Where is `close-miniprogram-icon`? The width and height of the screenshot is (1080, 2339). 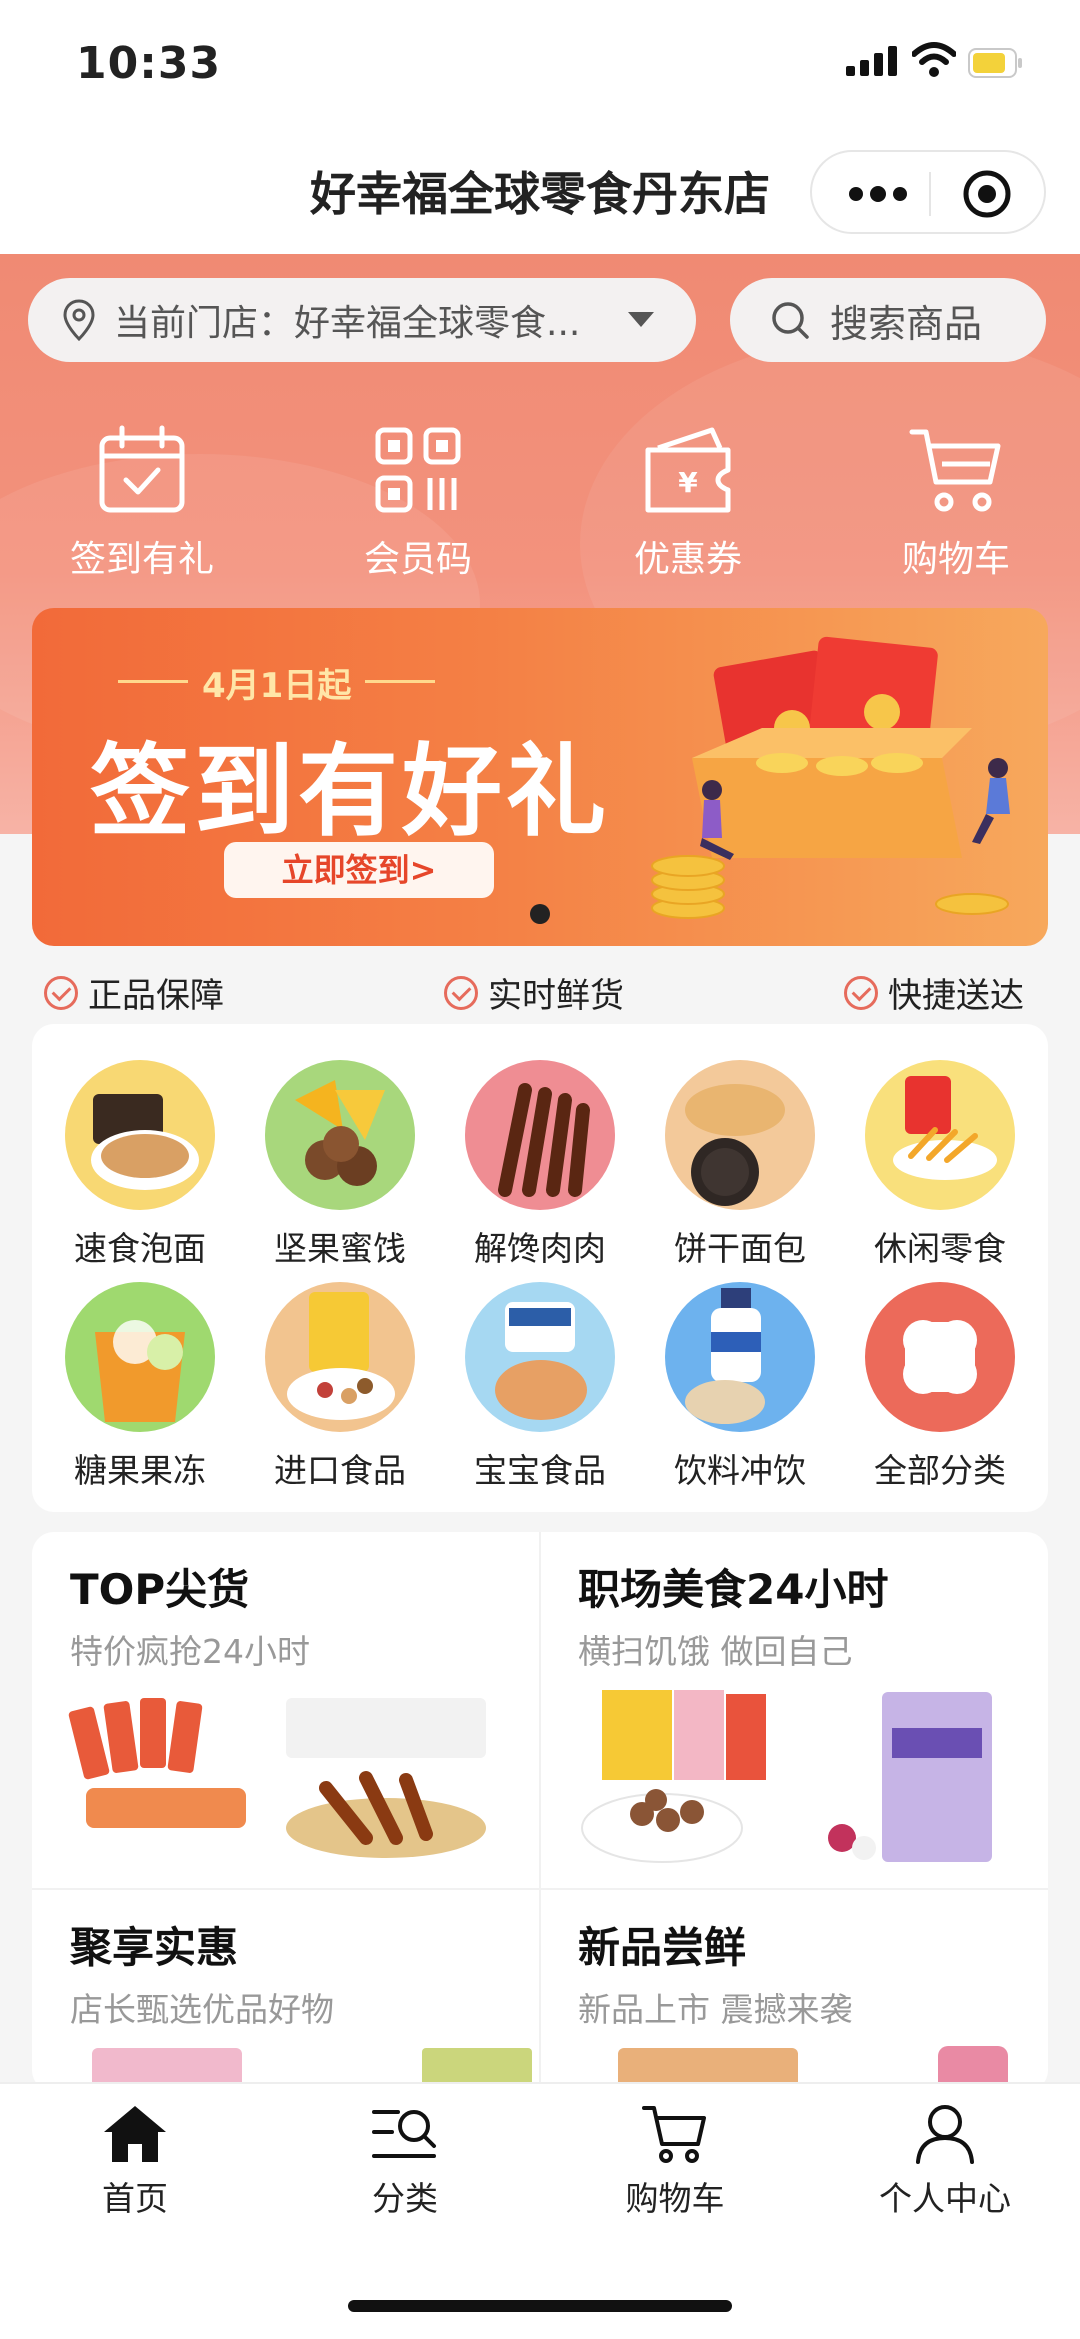 close-miniprogram-icon is located at coordinates (987, 194).